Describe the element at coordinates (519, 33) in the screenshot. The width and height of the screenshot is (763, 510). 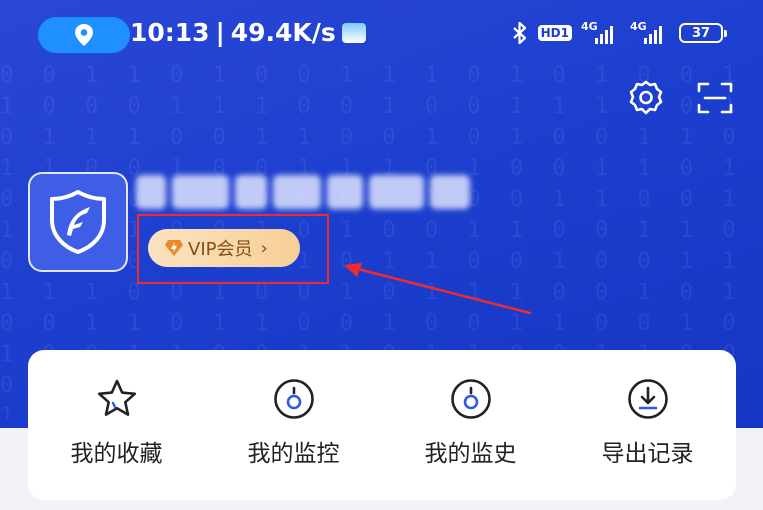
I see `bluetooth-icon` at that location.